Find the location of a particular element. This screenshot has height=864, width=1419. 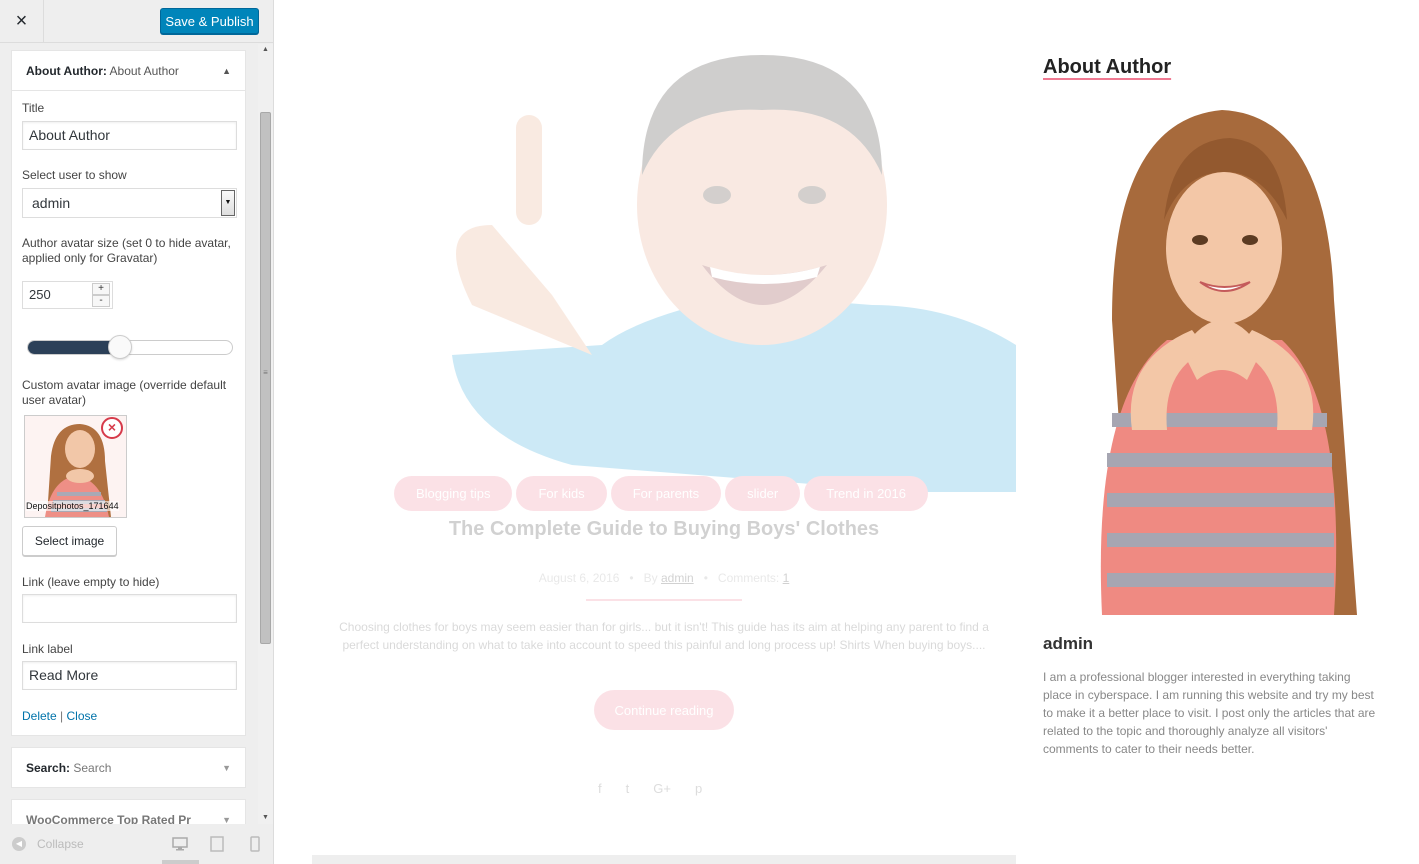

share-icons: f t G+ p is located at coordinates (650, 788).